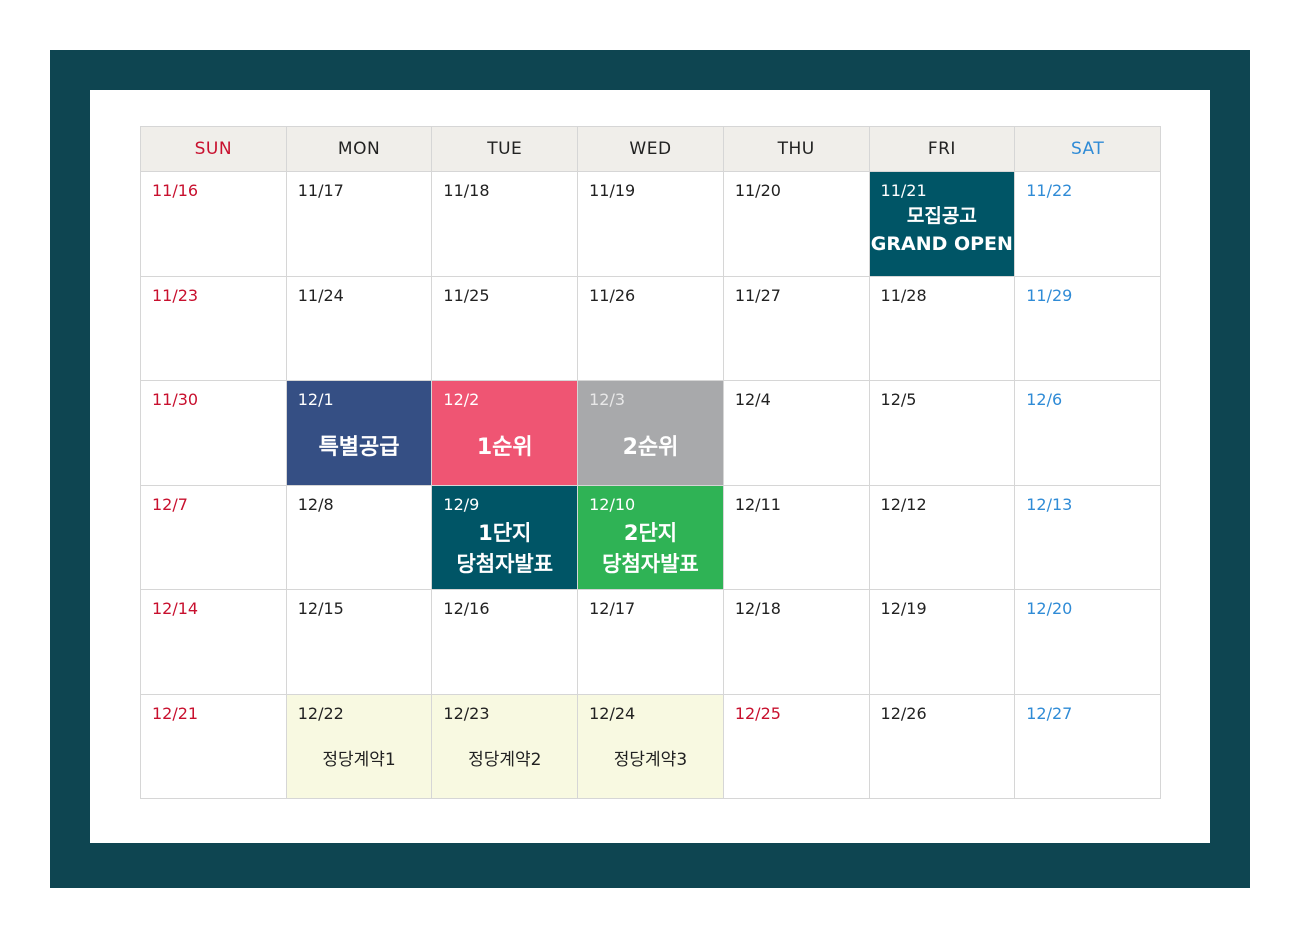 The height and width of the screenshot is (930, 1300). Describe the element at coordinates (650, 549) in the screenshot. I see `event-winner-complex2: 2단지 당첨자발표` at that location.